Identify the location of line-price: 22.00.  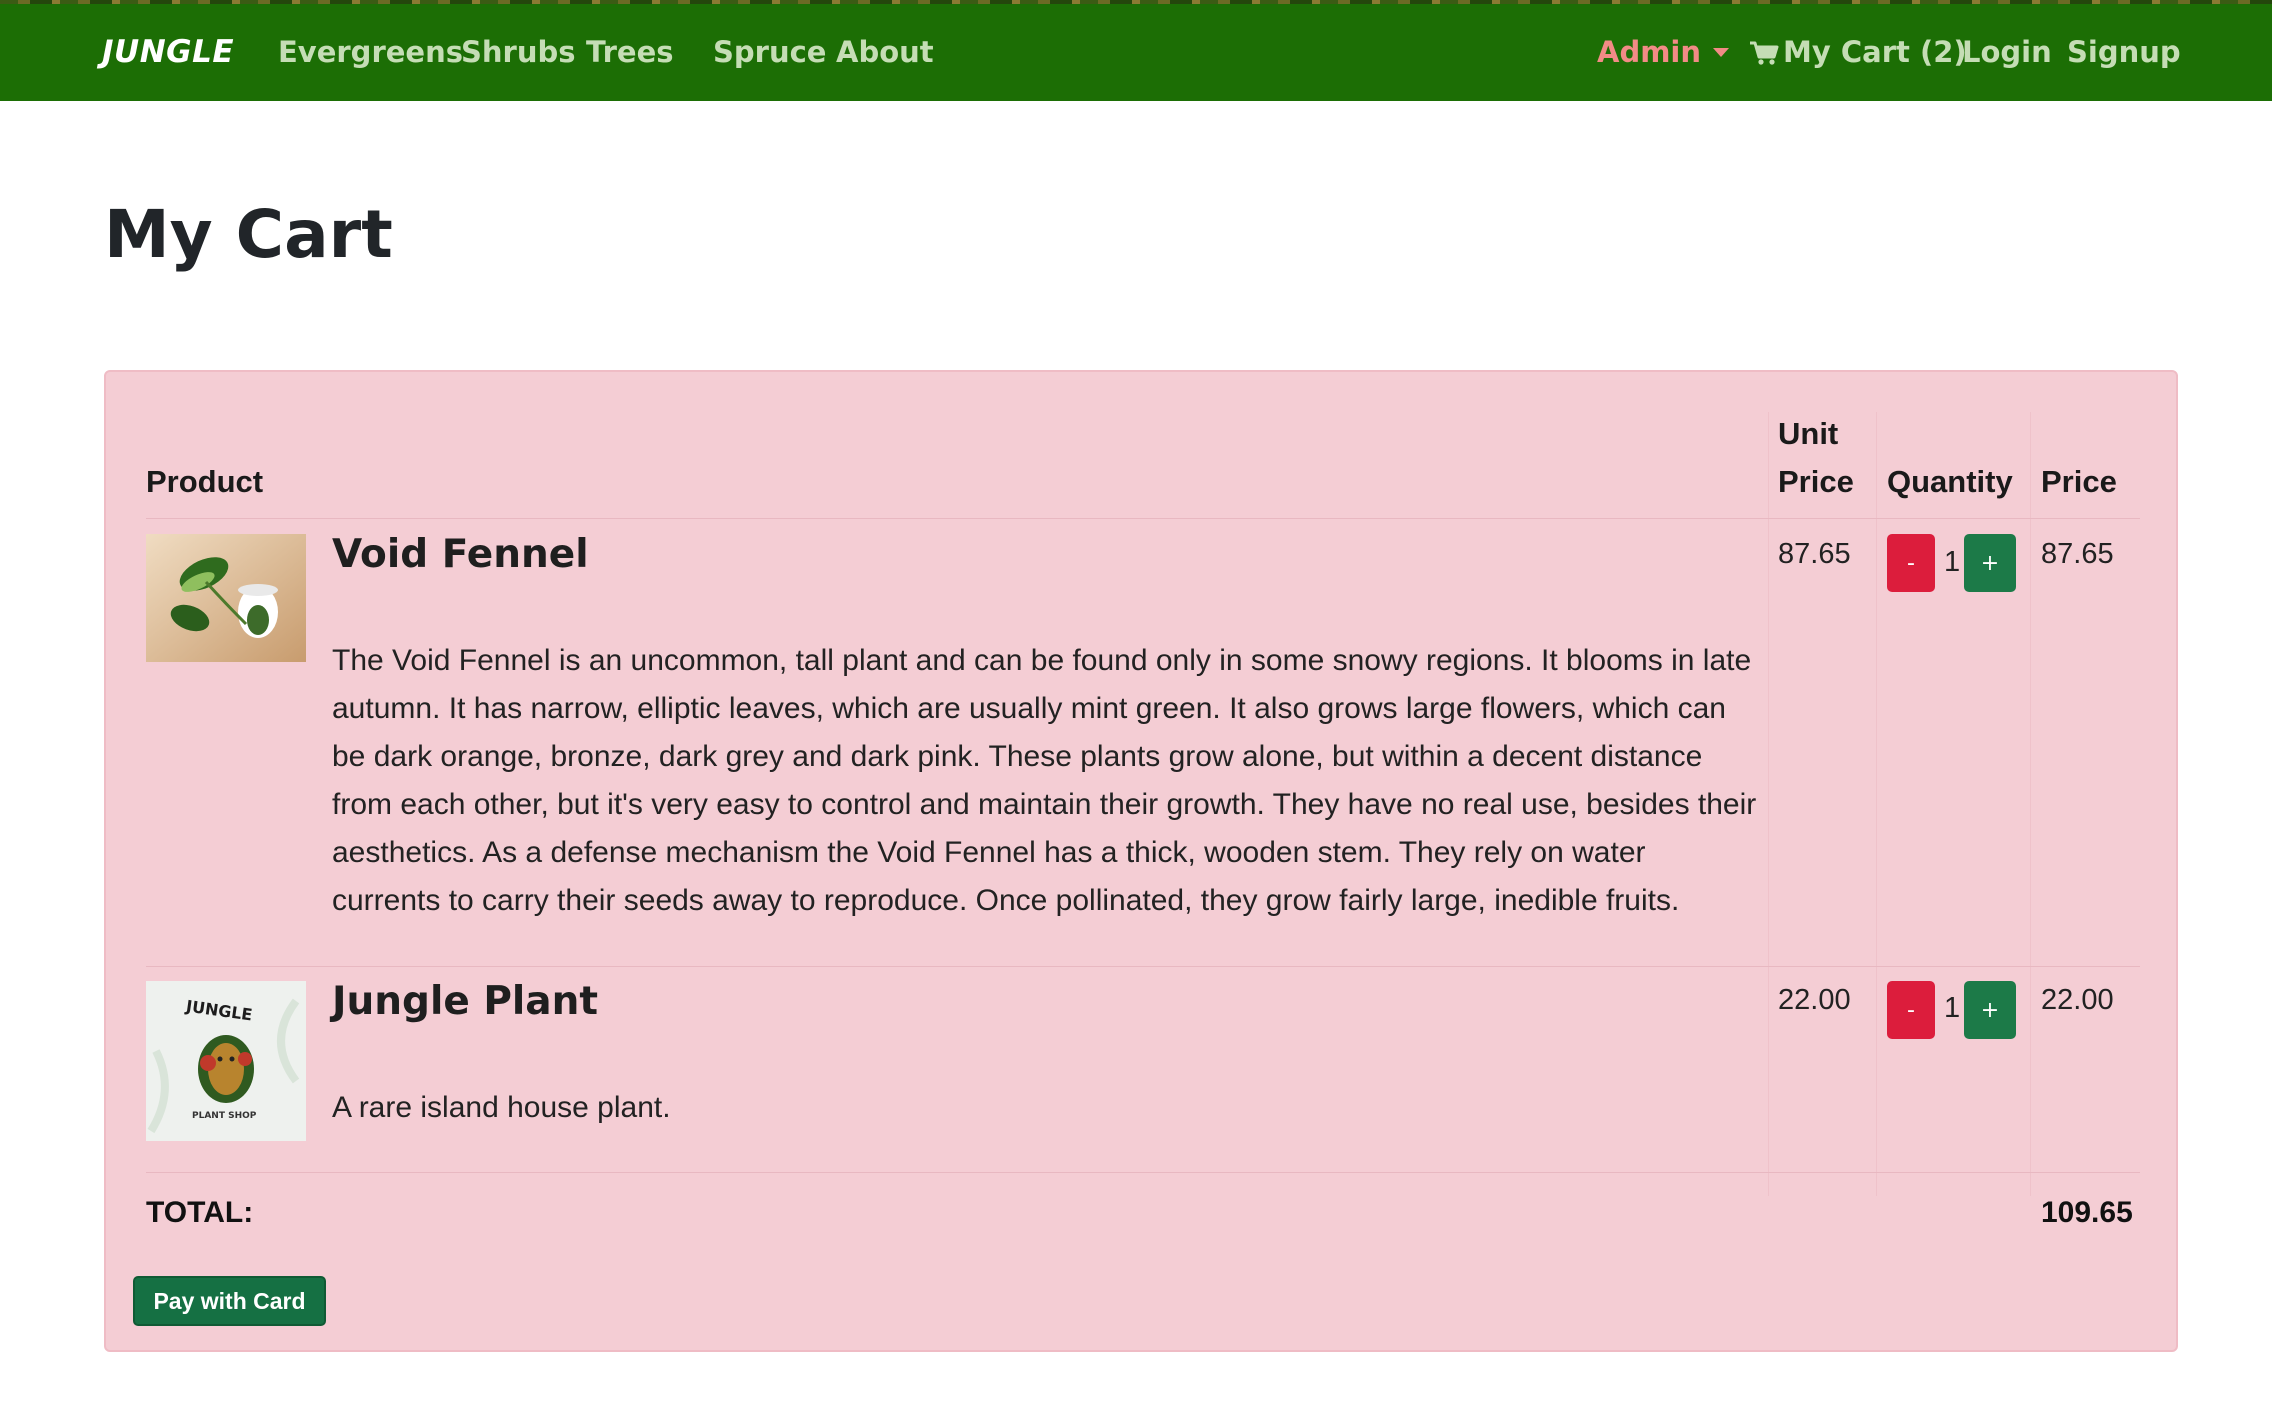
(2077, 1000).